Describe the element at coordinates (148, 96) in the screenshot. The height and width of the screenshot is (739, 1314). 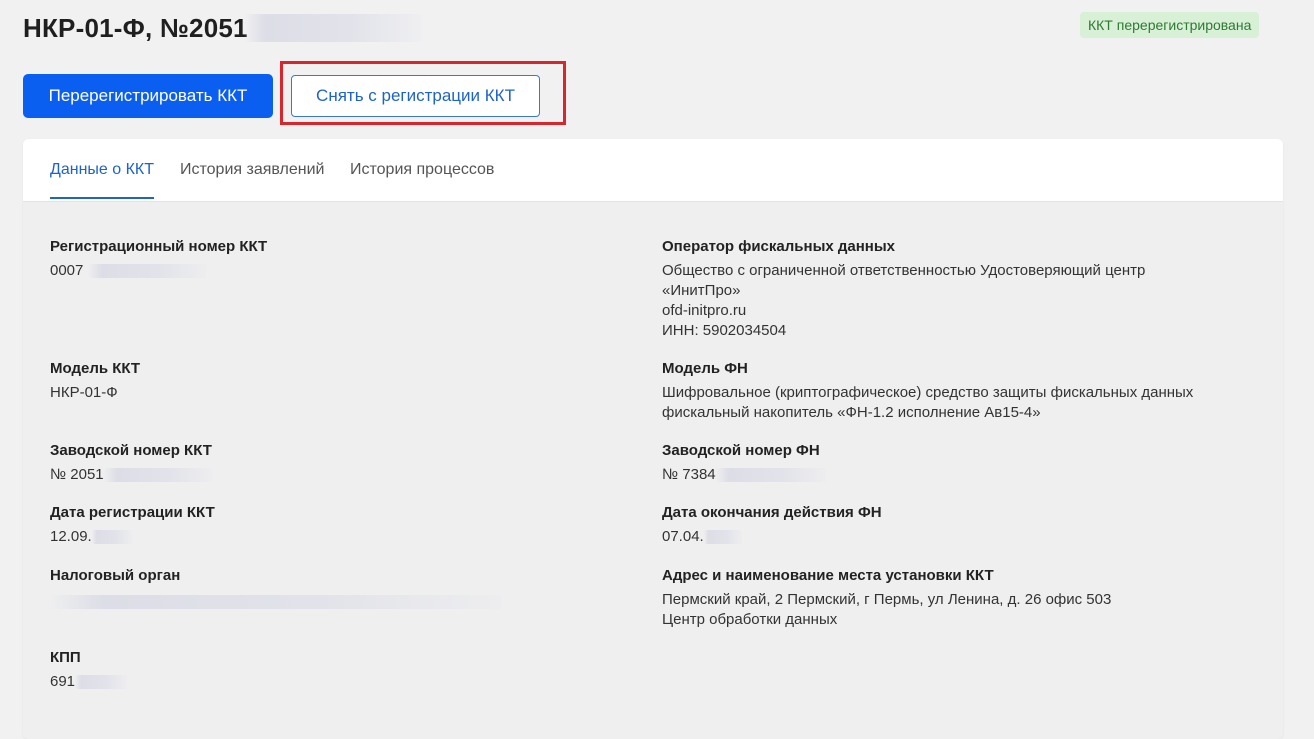
I see `reregister-button: Перерегистрировать ККТ` at that location.